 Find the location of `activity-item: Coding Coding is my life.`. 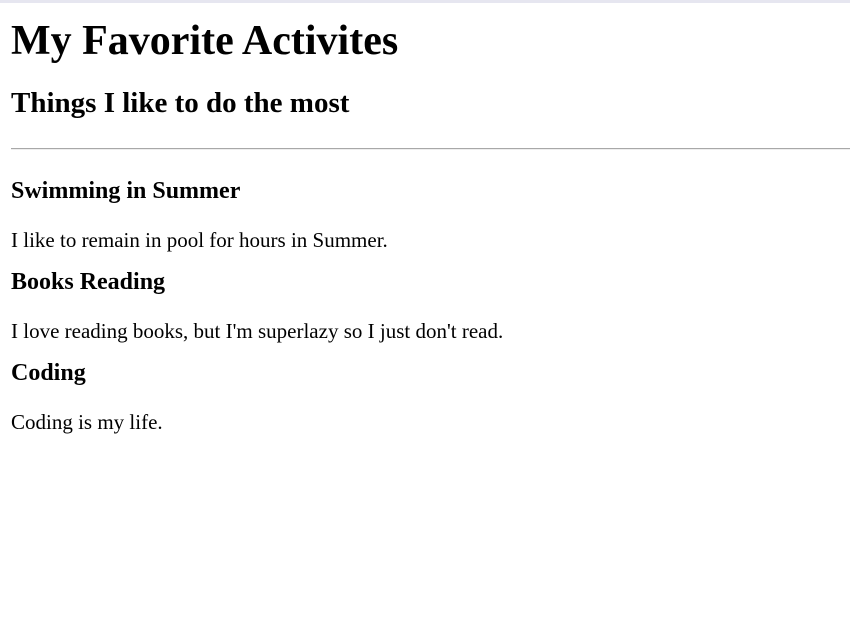

activity-item: Coding Coding is my life. is located at coordinates (430, 396).